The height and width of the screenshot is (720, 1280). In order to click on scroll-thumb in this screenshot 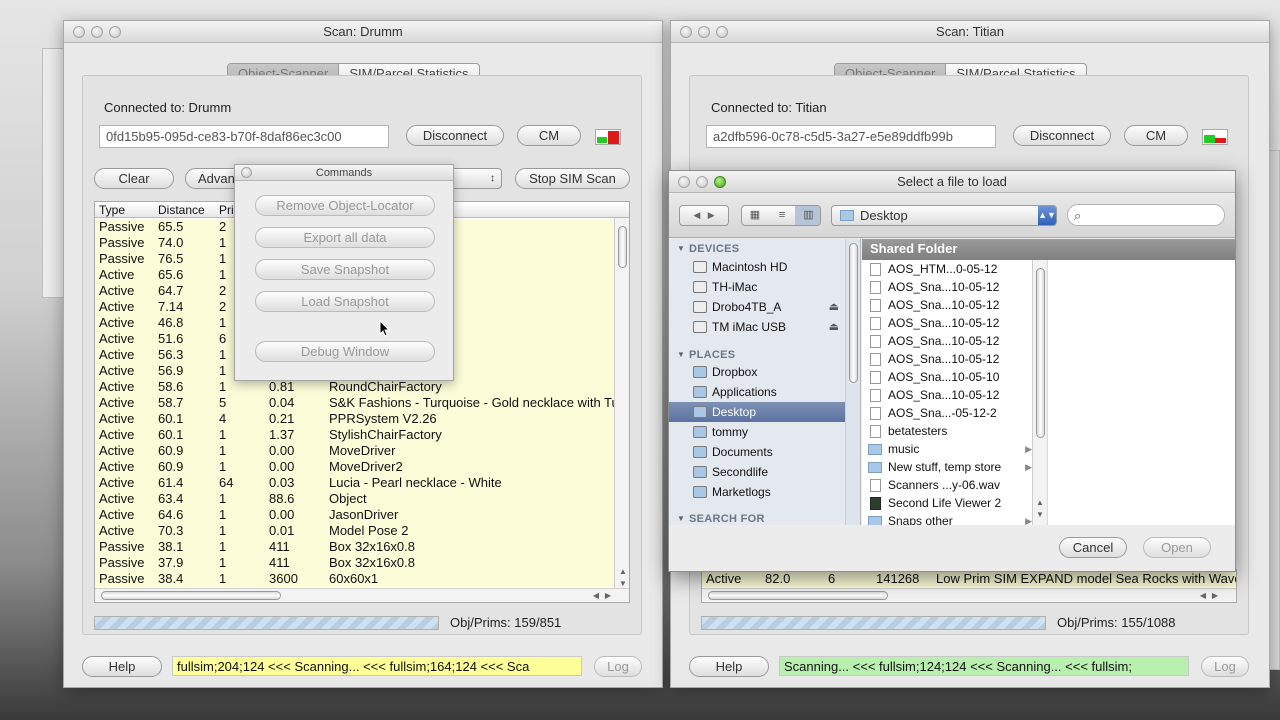, I will do `click(622, 247)`.